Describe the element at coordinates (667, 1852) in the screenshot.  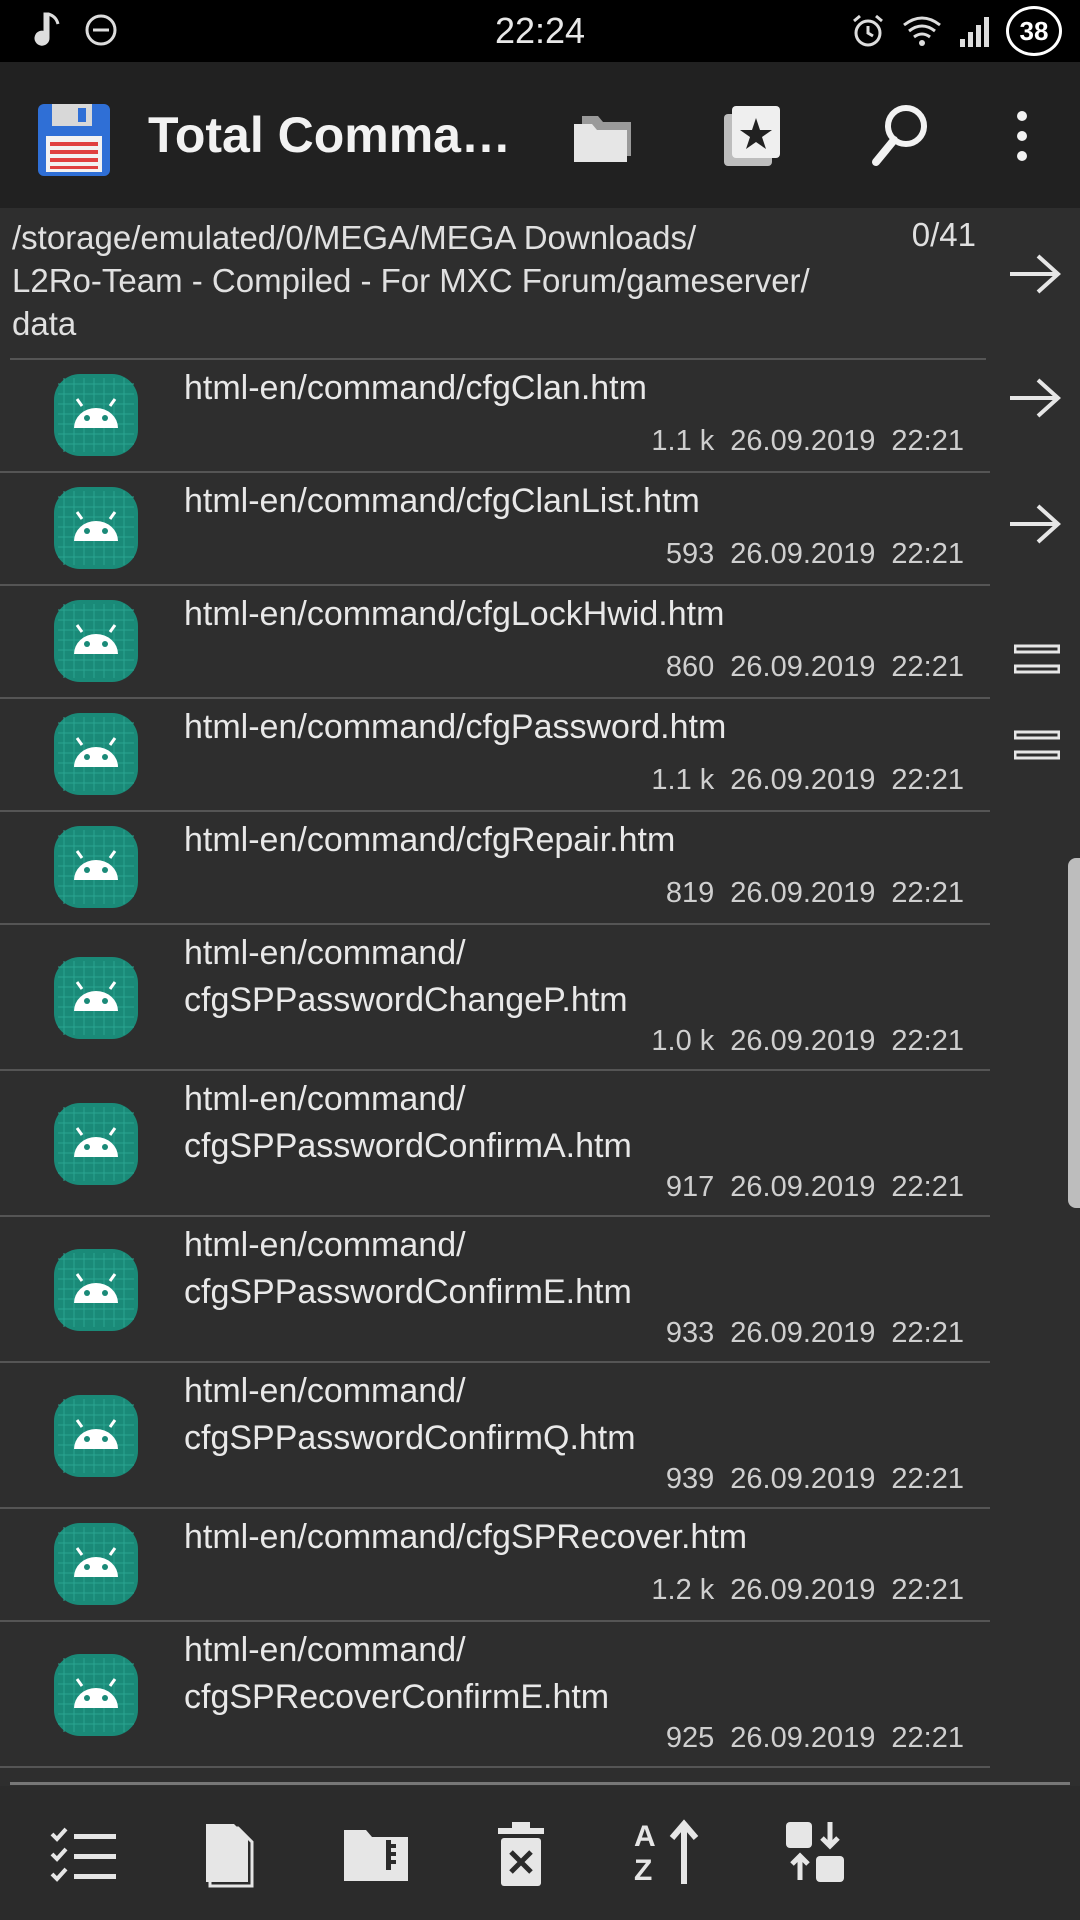
I see `sort-az-icon: A Z` at that location.